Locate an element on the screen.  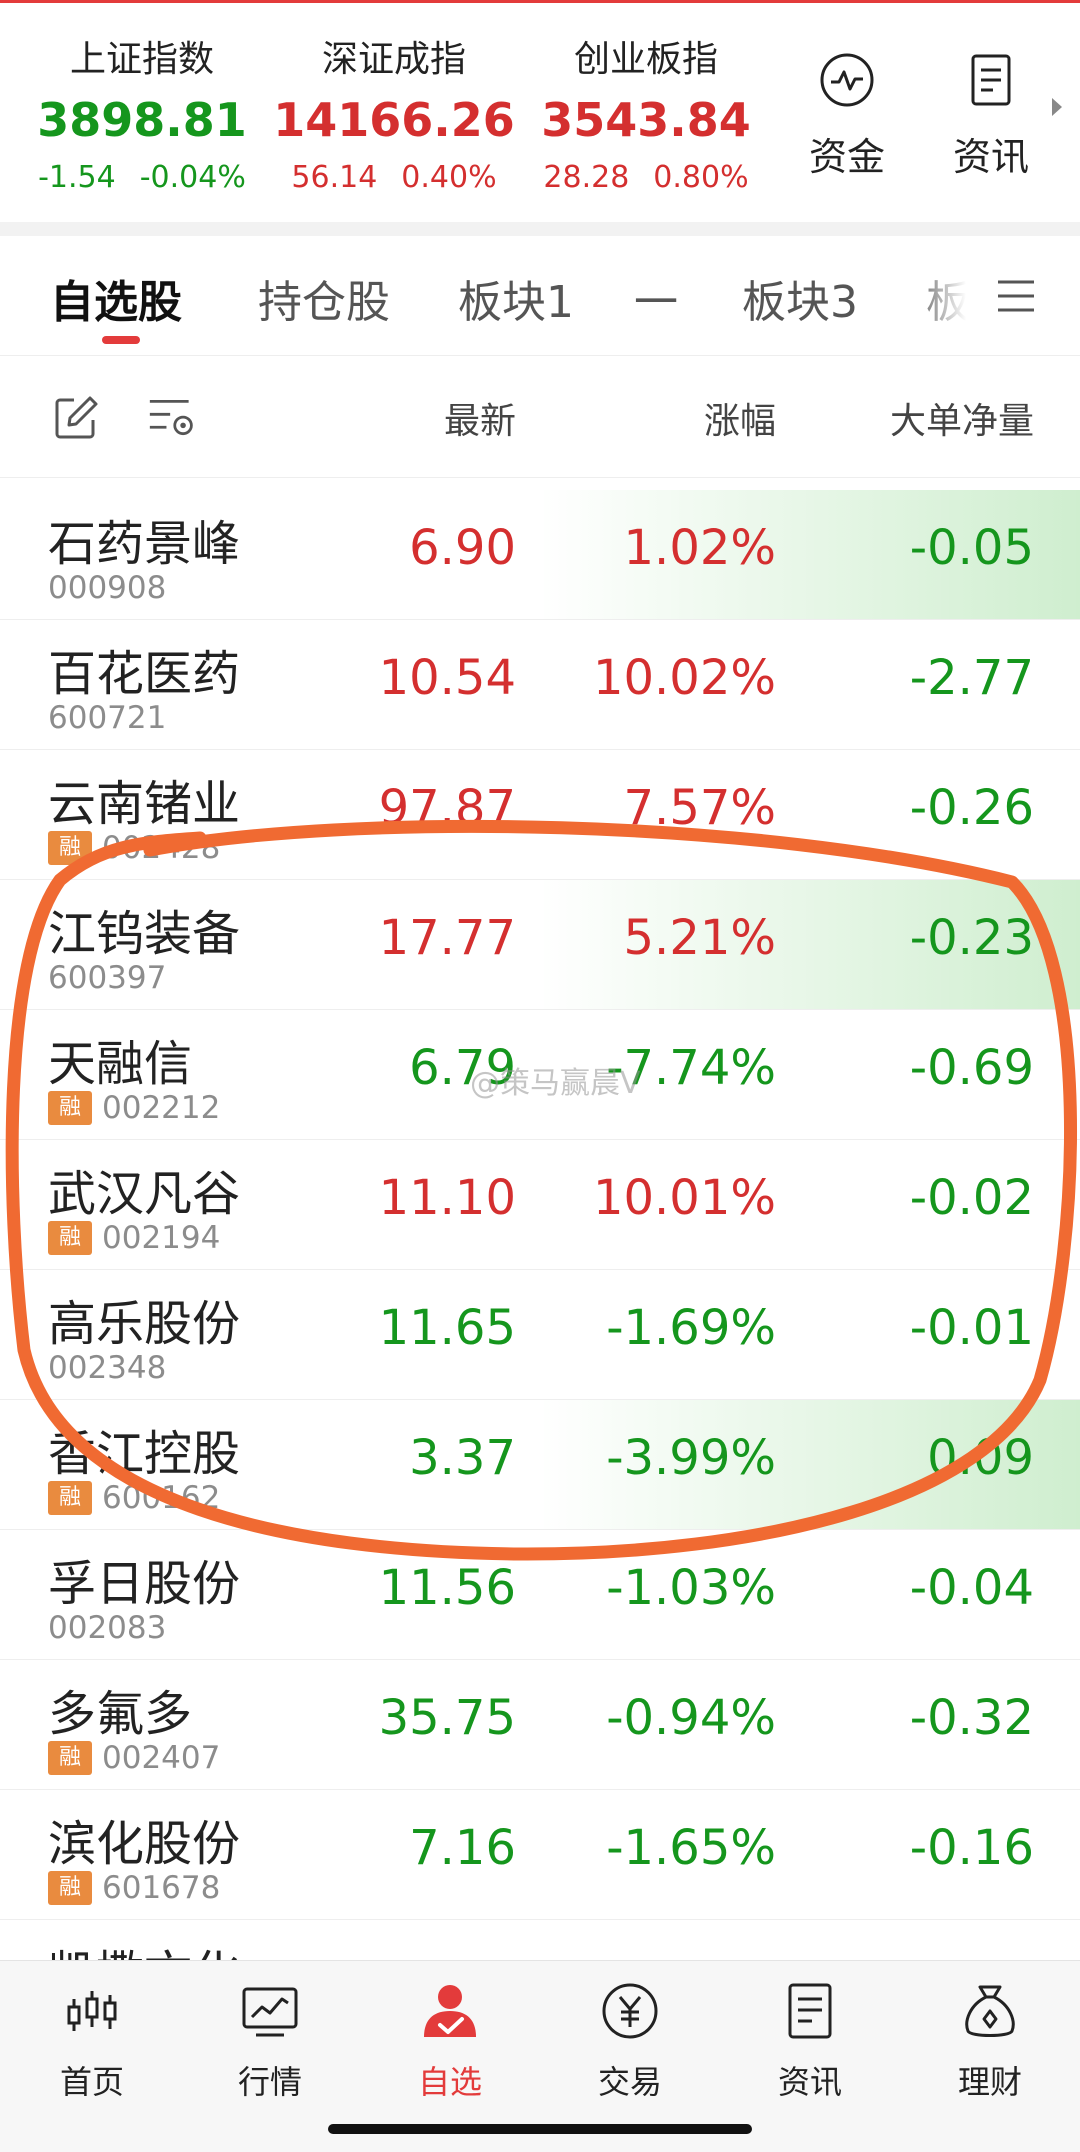
stock-row: 凯撒文化 is located at coordinates (540, 1940).